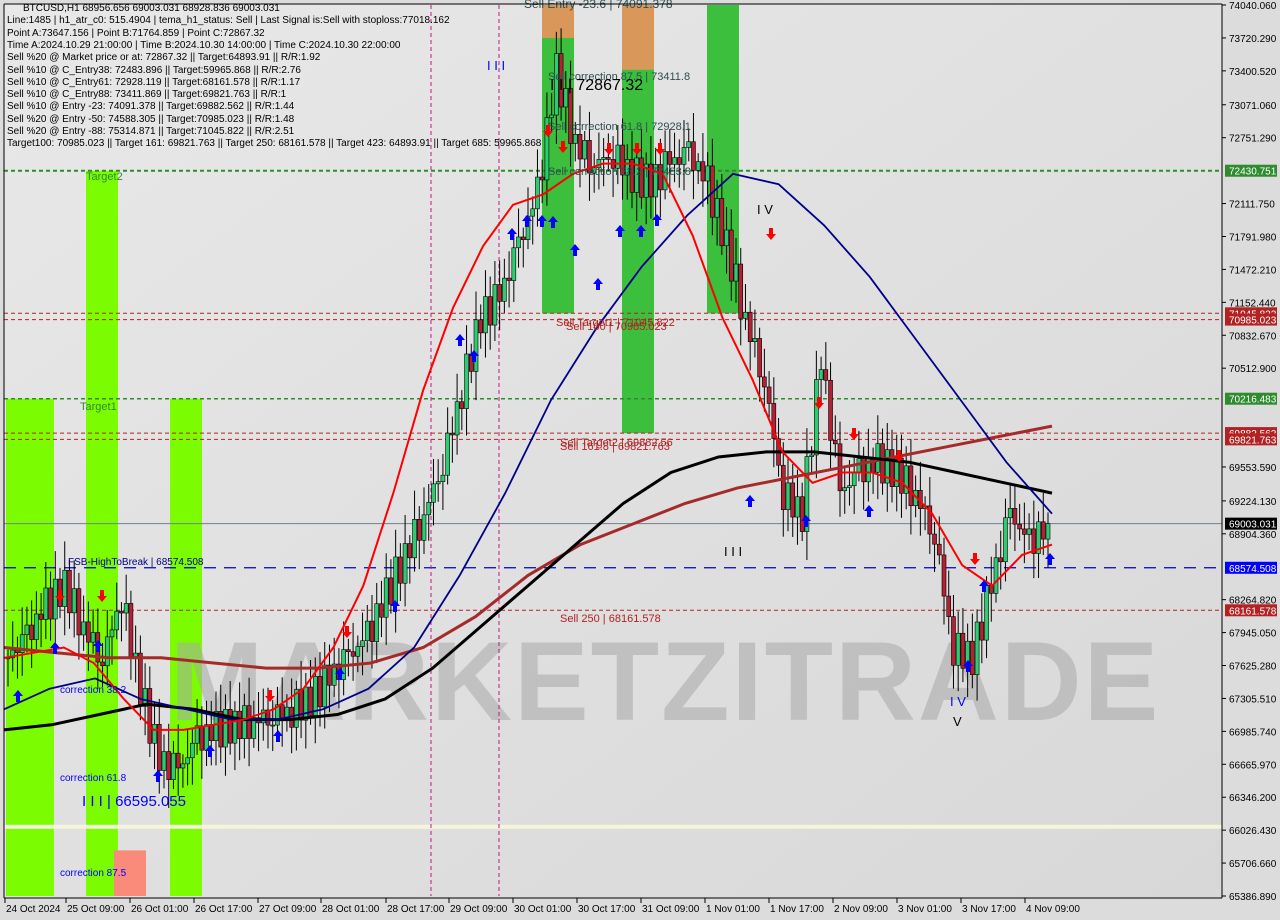 The height and width of the screenshot is (920, 1280). What do you see at coordinates (1253, 798) in the screenshot?
I see `y-tick-label: 66346.200` at bounding box center [1253, 798].